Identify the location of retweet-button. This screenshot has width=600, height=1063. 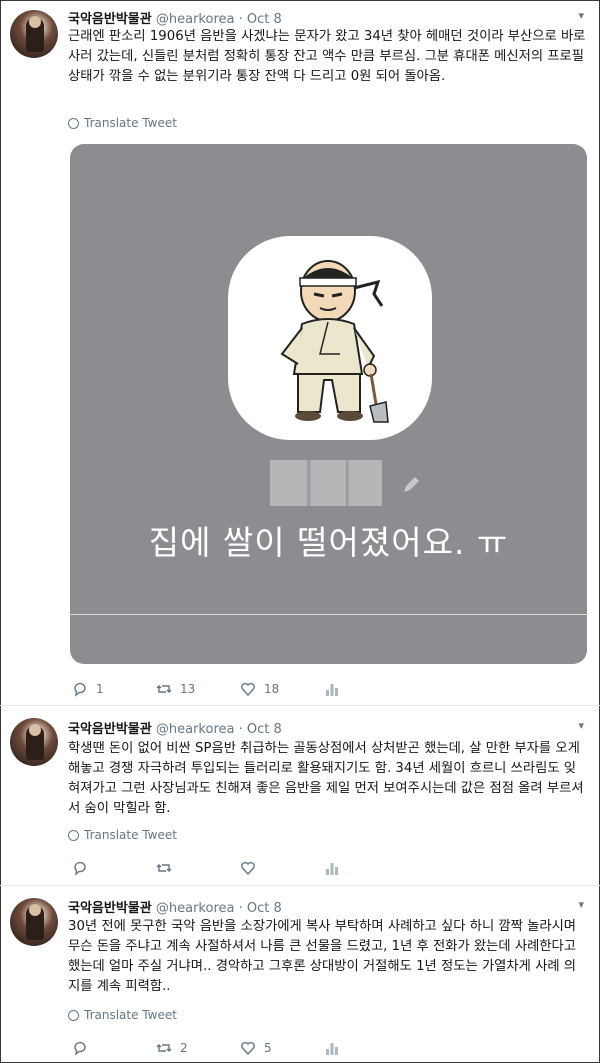
(198, 868).